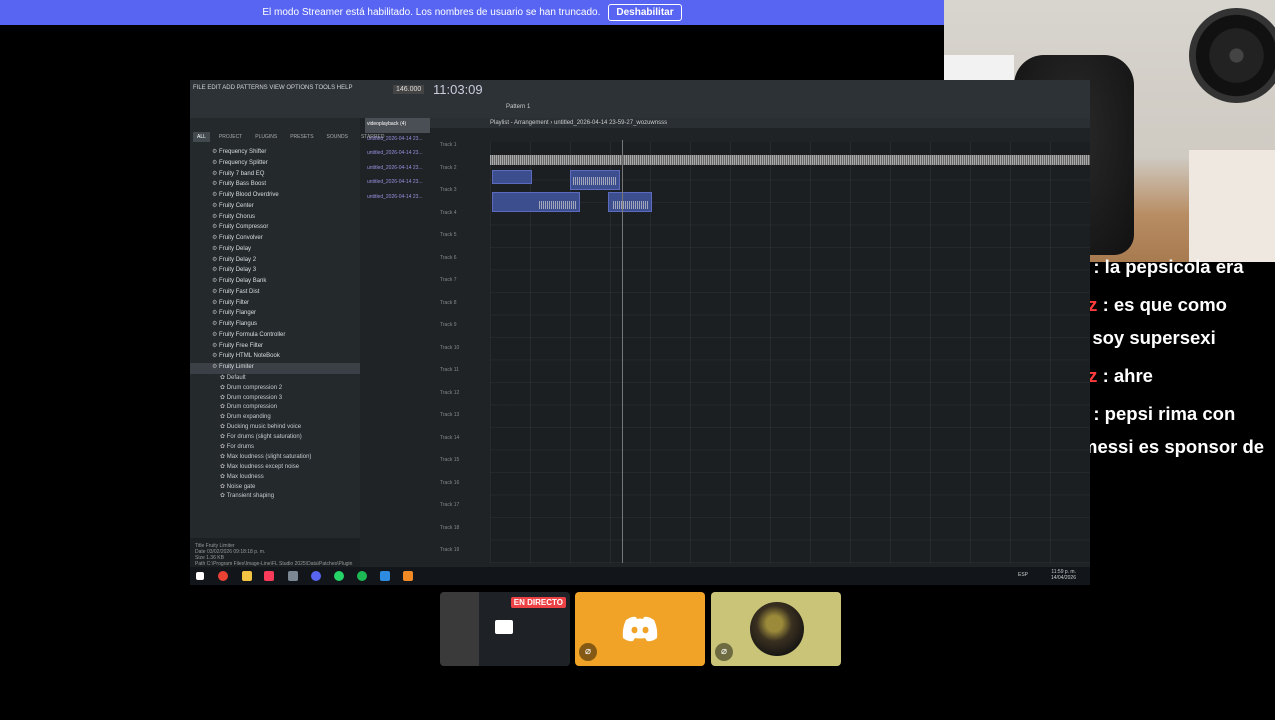  What do you see at coordinates (275, 408) in the screenshot?
I see `preset-item: Drum compression` at bounding box center [275, 408].